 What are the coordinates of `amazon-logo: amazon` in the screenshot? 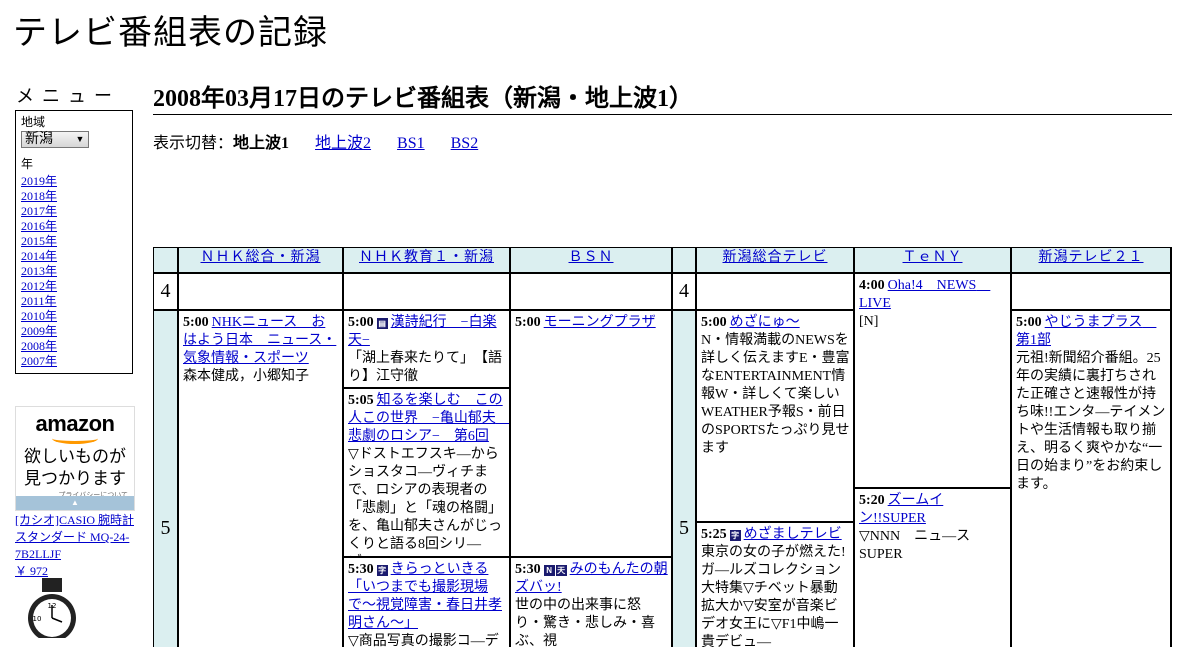 It's located at (75, 423).